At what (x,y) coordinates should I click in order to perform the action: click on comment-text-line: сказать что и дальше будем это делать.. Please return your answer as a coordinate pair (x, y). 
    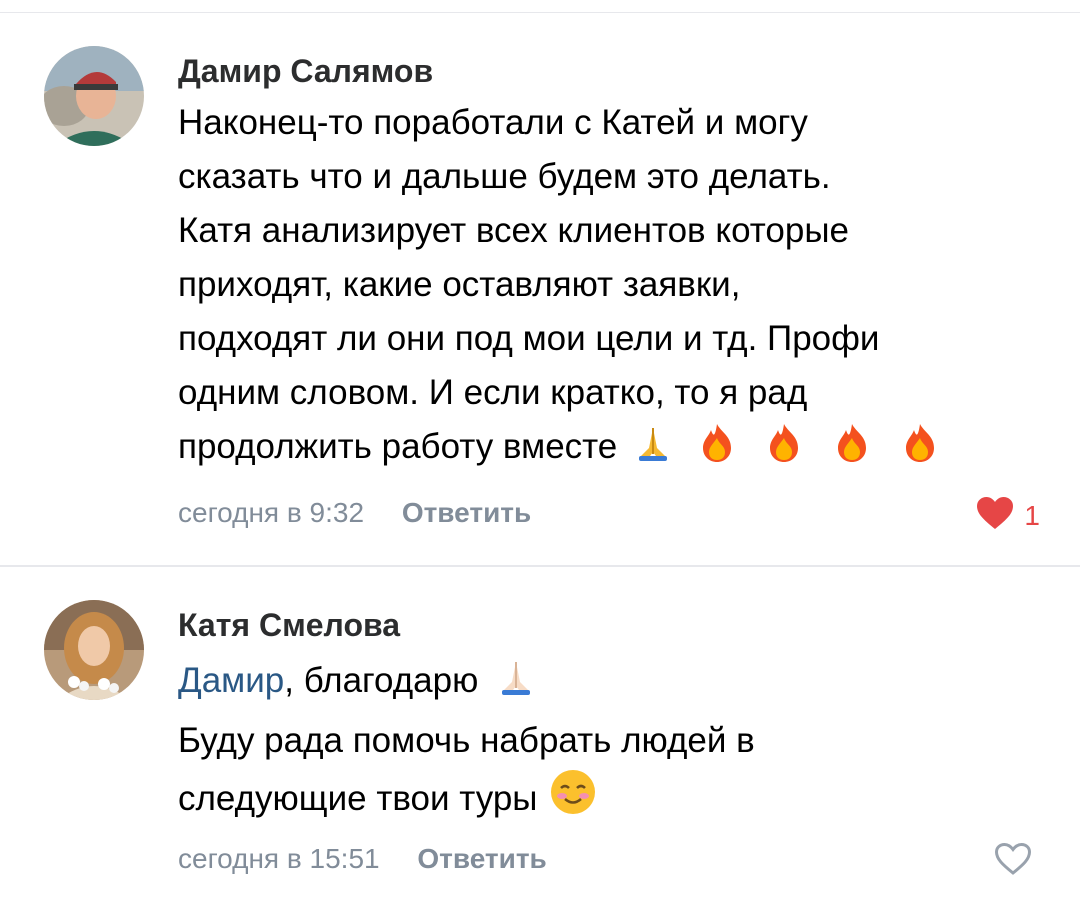
    Looking at the image, I should click on (504, 176).